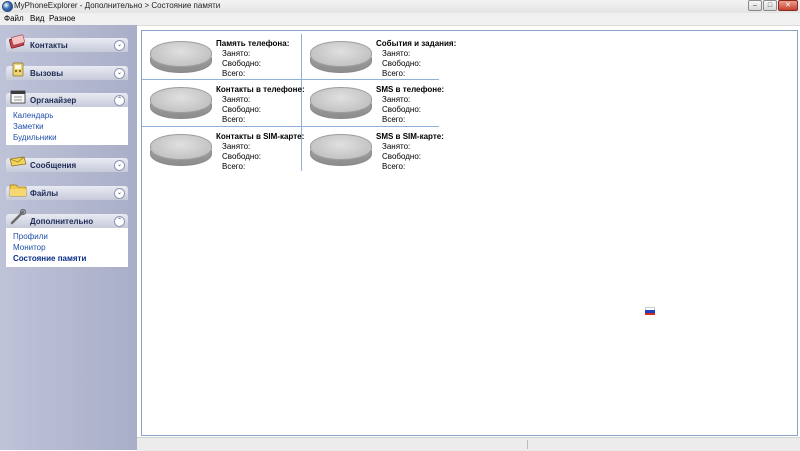 This screenshot has height=451, width=800. What do you see at coordinates (468, 444) in the screenshot?
I see `status-bar` at bounding box center [468, 444].